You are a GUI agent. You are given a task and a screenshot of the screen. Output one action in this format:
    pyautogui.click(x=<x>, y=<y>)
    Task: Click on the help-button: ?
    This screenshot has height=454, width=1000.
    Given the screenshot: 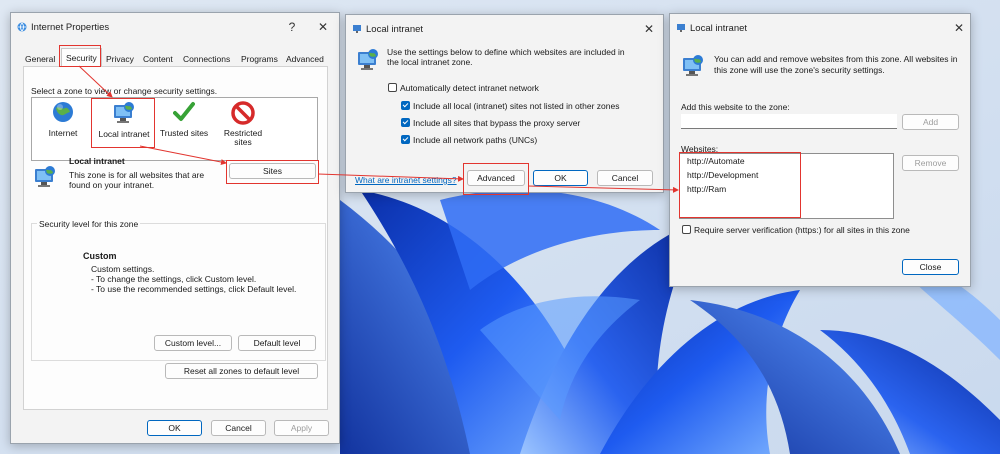 What is the action you would take?
    pyautogui.click(x=292, y=27)
    